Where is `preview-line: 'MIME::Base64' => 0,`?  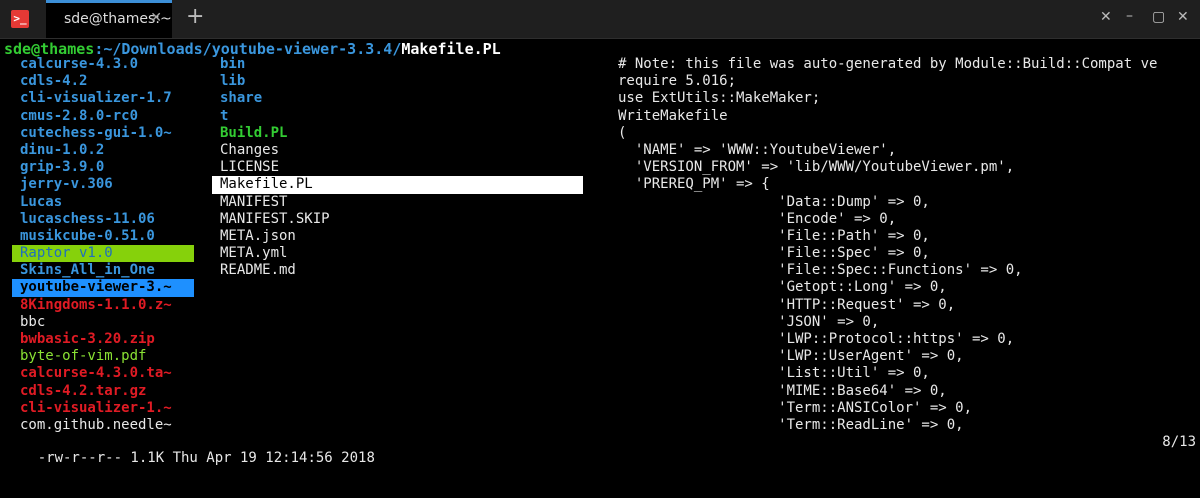 preview-line: 'MIME::Base64' => 0, is located at coordinates (782, 390).